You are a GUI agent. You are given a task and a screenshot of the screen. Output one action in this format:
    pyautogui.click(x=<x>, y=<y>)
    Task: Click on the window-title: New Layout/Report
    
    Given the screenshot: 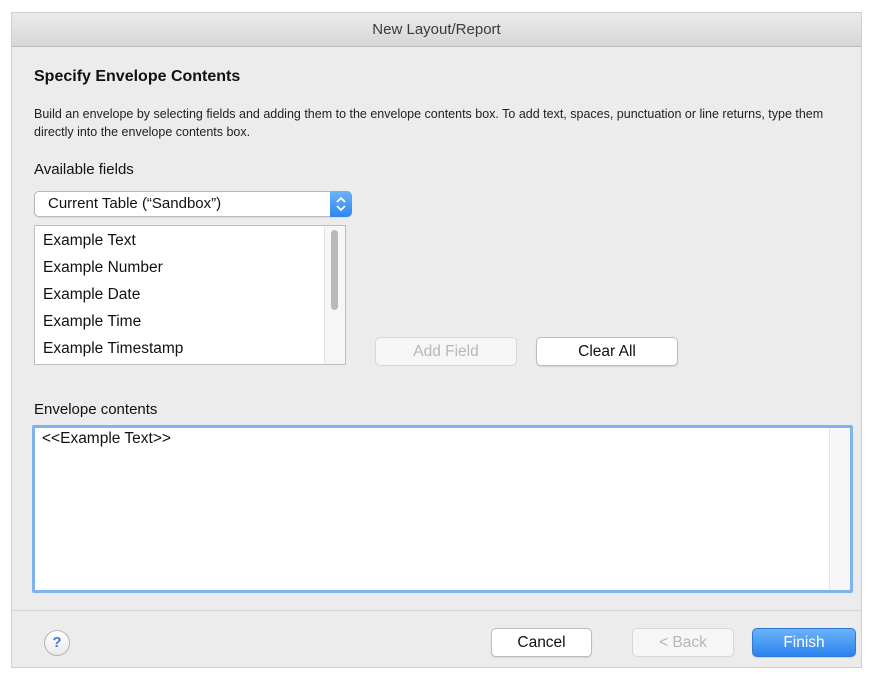 What is the action you would take?
    pyautogui.click(x=436, y=30)
    